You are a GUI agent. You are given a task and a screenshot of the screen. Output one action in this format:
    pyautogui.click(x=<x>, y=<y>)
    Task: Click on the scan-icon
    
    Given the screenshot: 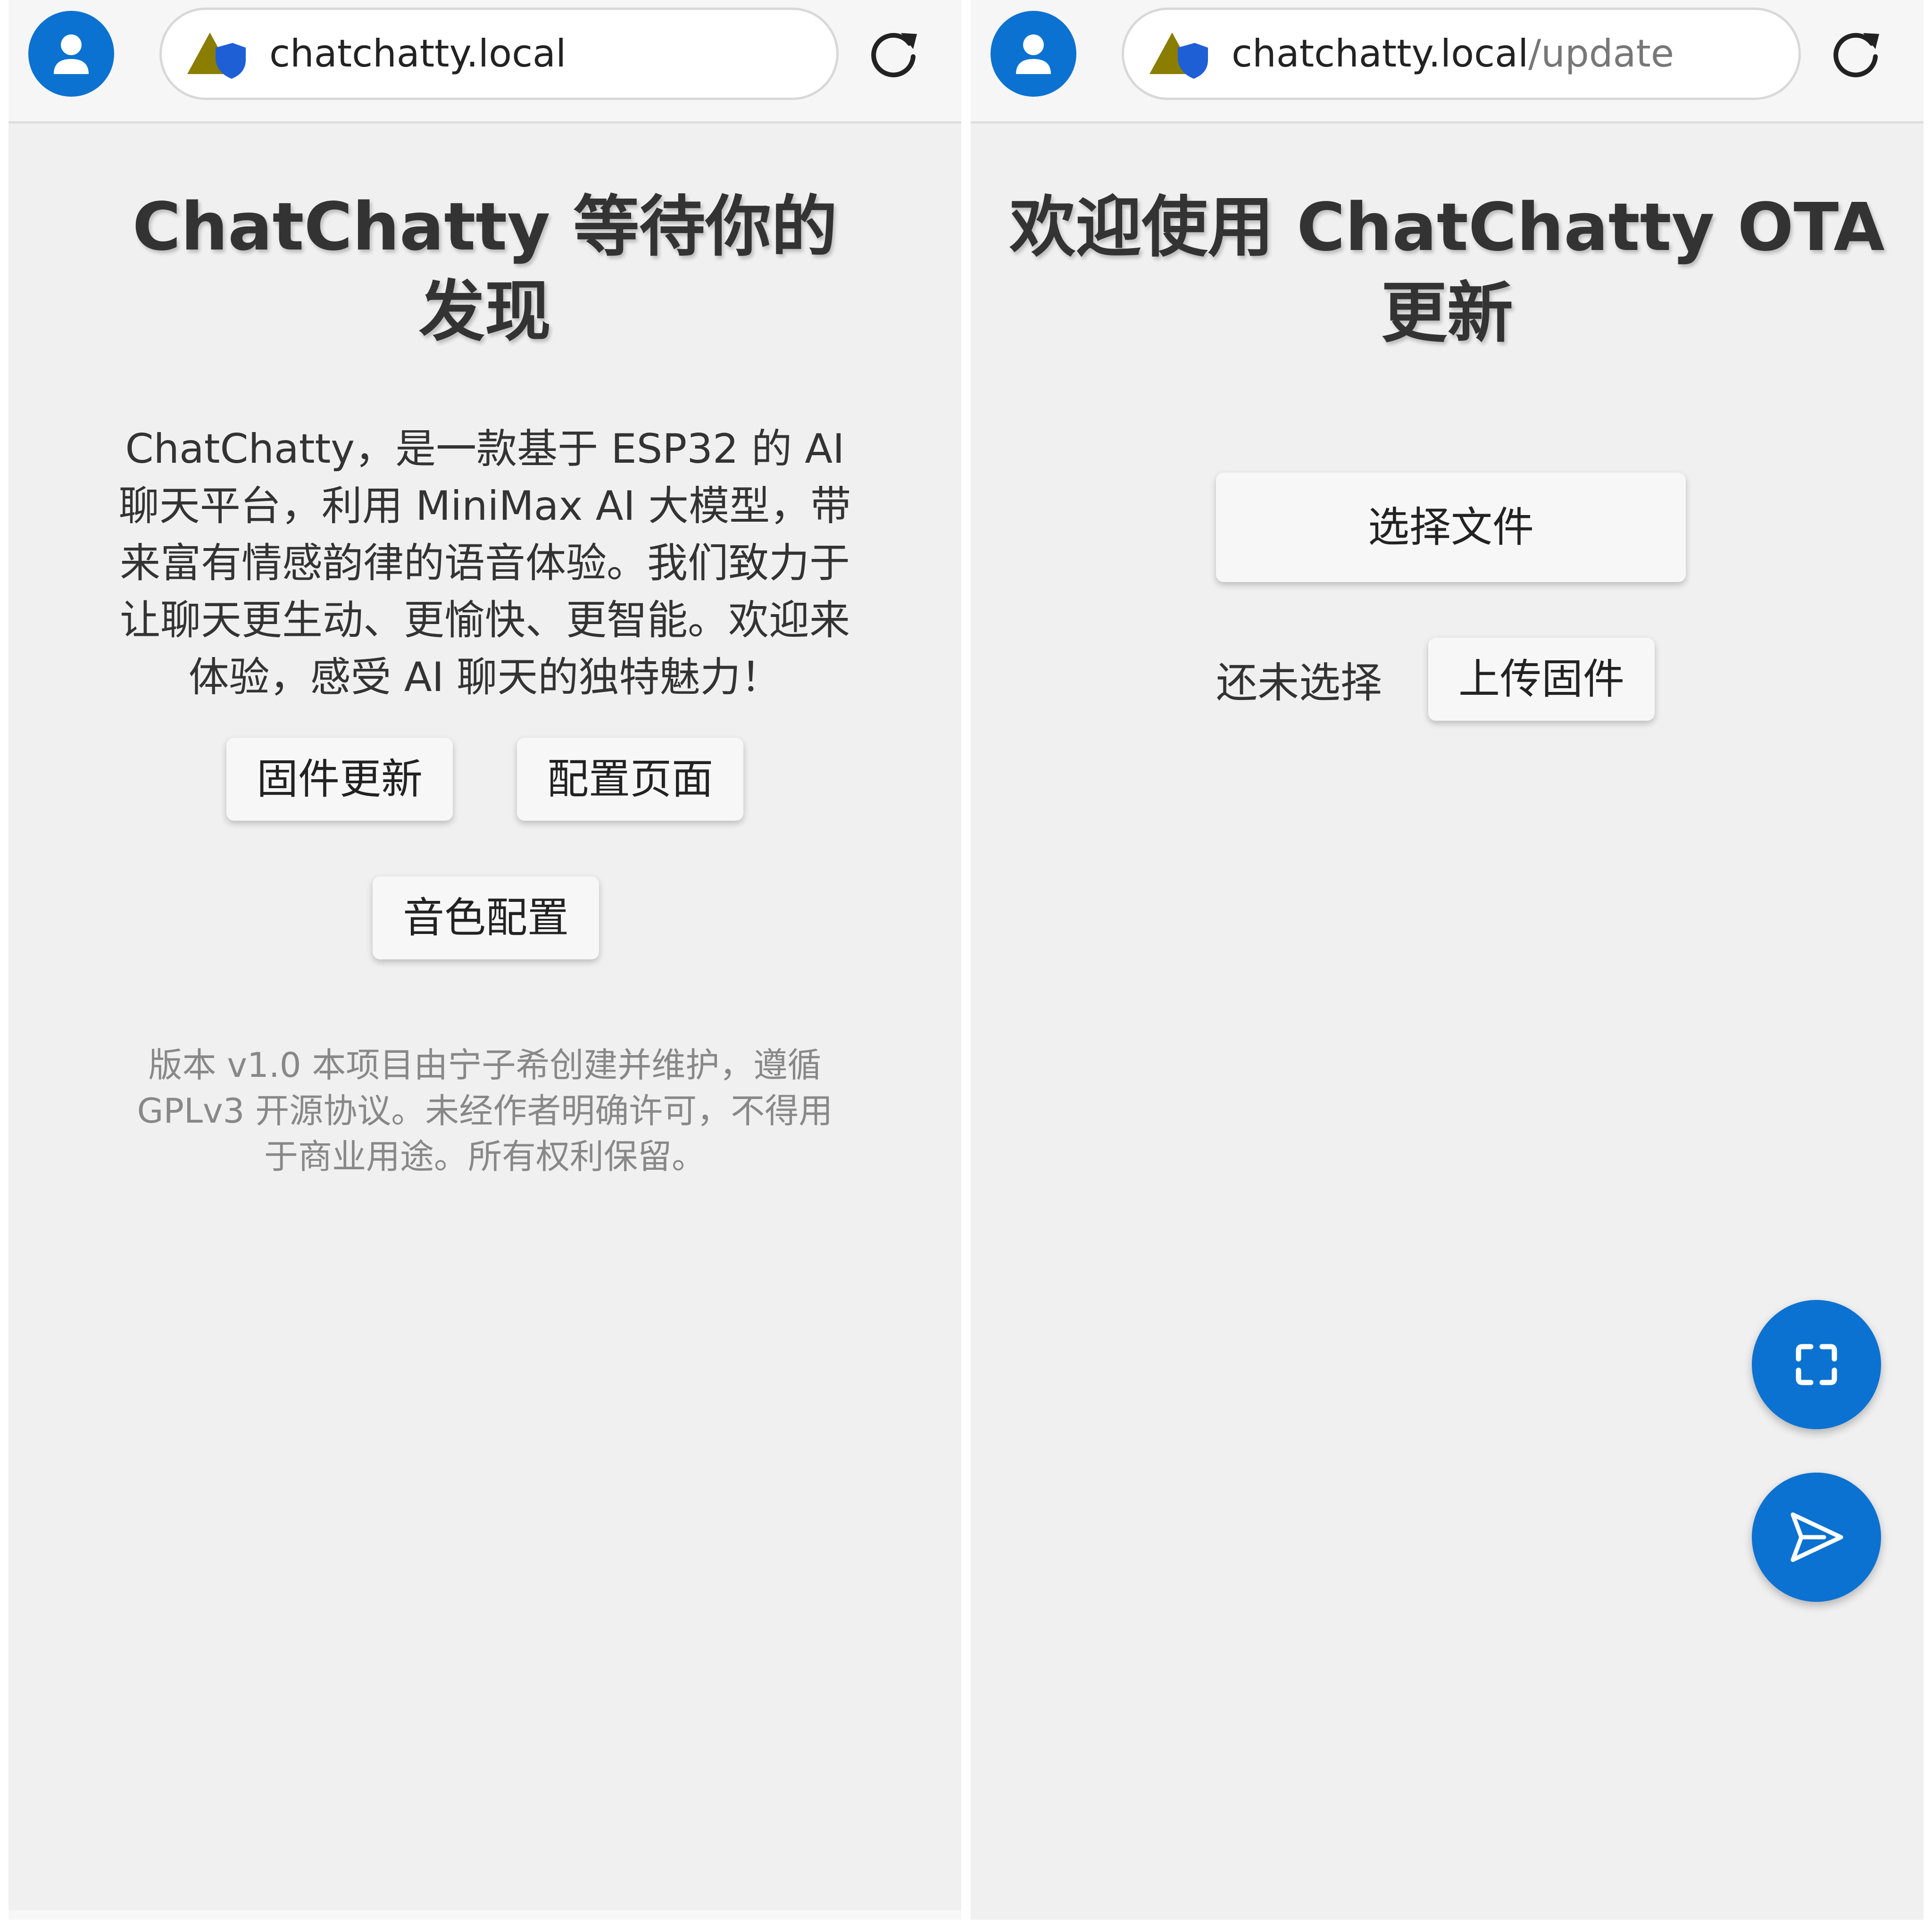 What is the action you would take?
    pyautogui.click(x=1817, y=1364)
    